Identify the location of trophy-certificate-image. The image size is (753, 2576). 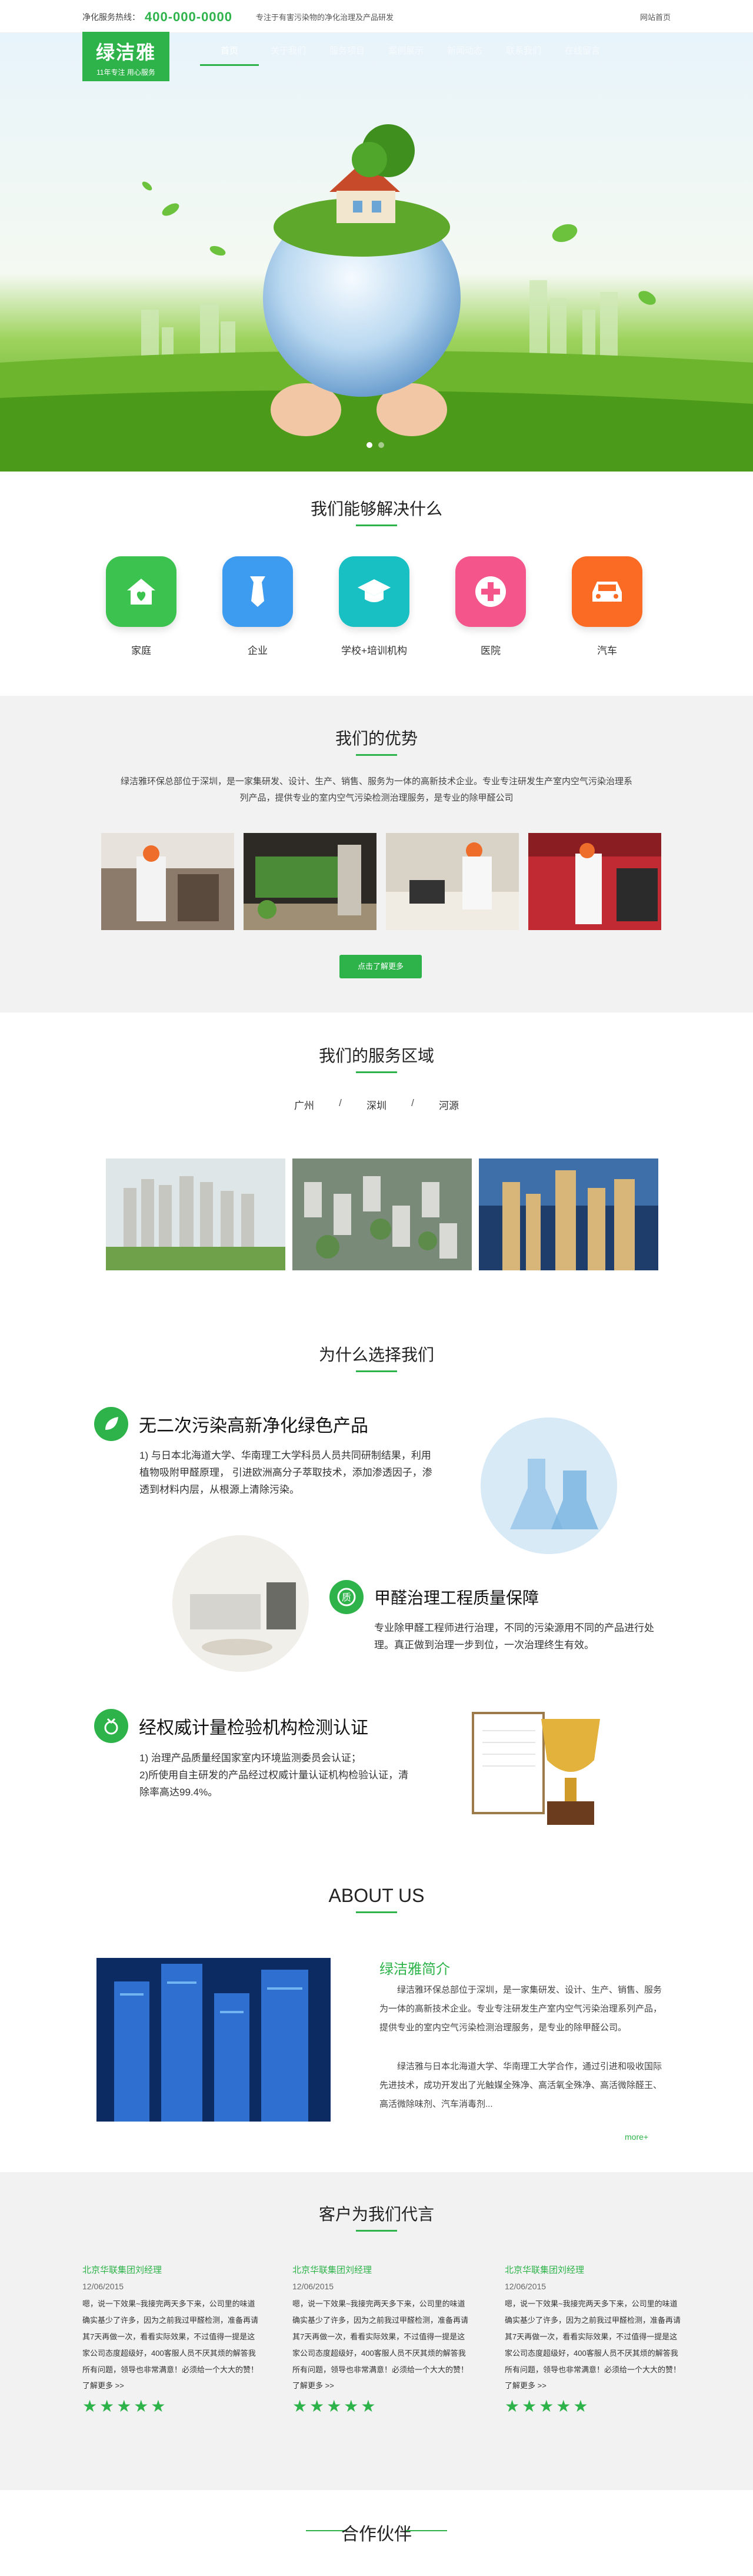
(547, 1772).